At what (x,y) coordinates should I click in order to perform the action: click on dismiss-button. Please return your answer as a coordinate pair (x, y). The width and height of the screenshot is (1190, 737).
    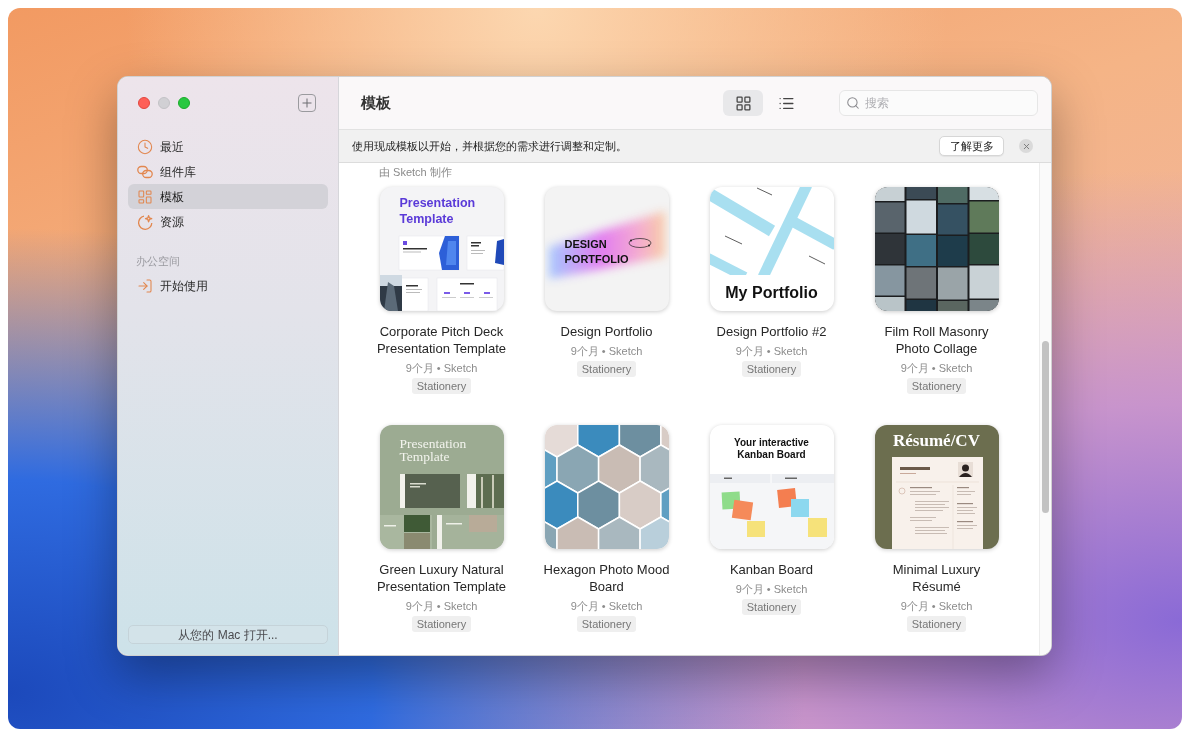
    Looking at the image, I should click on (1026, 146).